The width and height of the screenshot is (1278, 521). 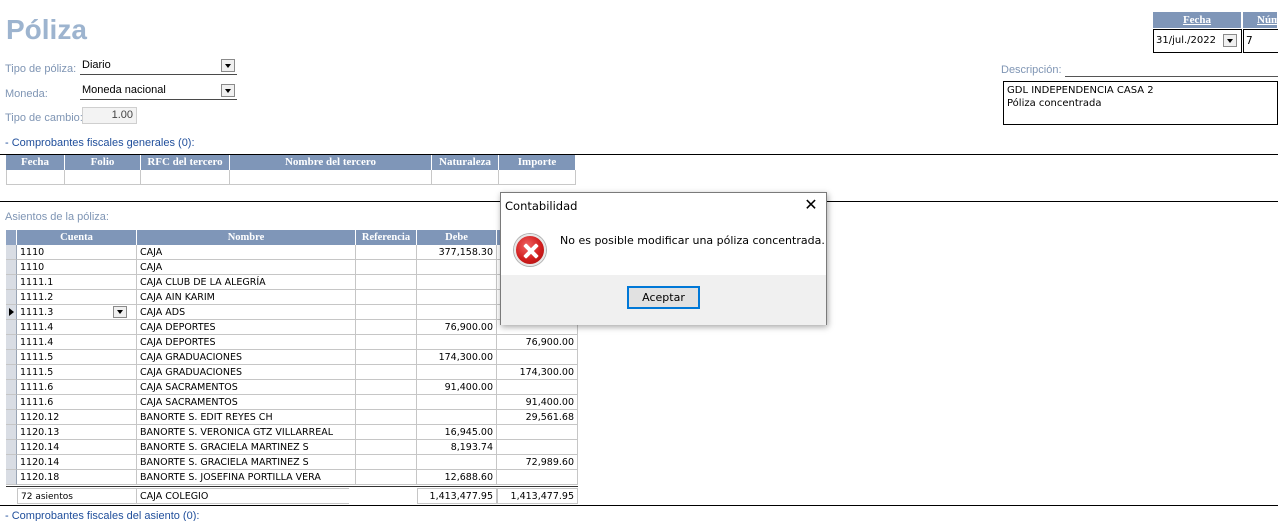 What do you see at coordinates (457, 387) in the screenshot?
I see `cell-debe: 91,400.00` at bounding box center [457, 387].